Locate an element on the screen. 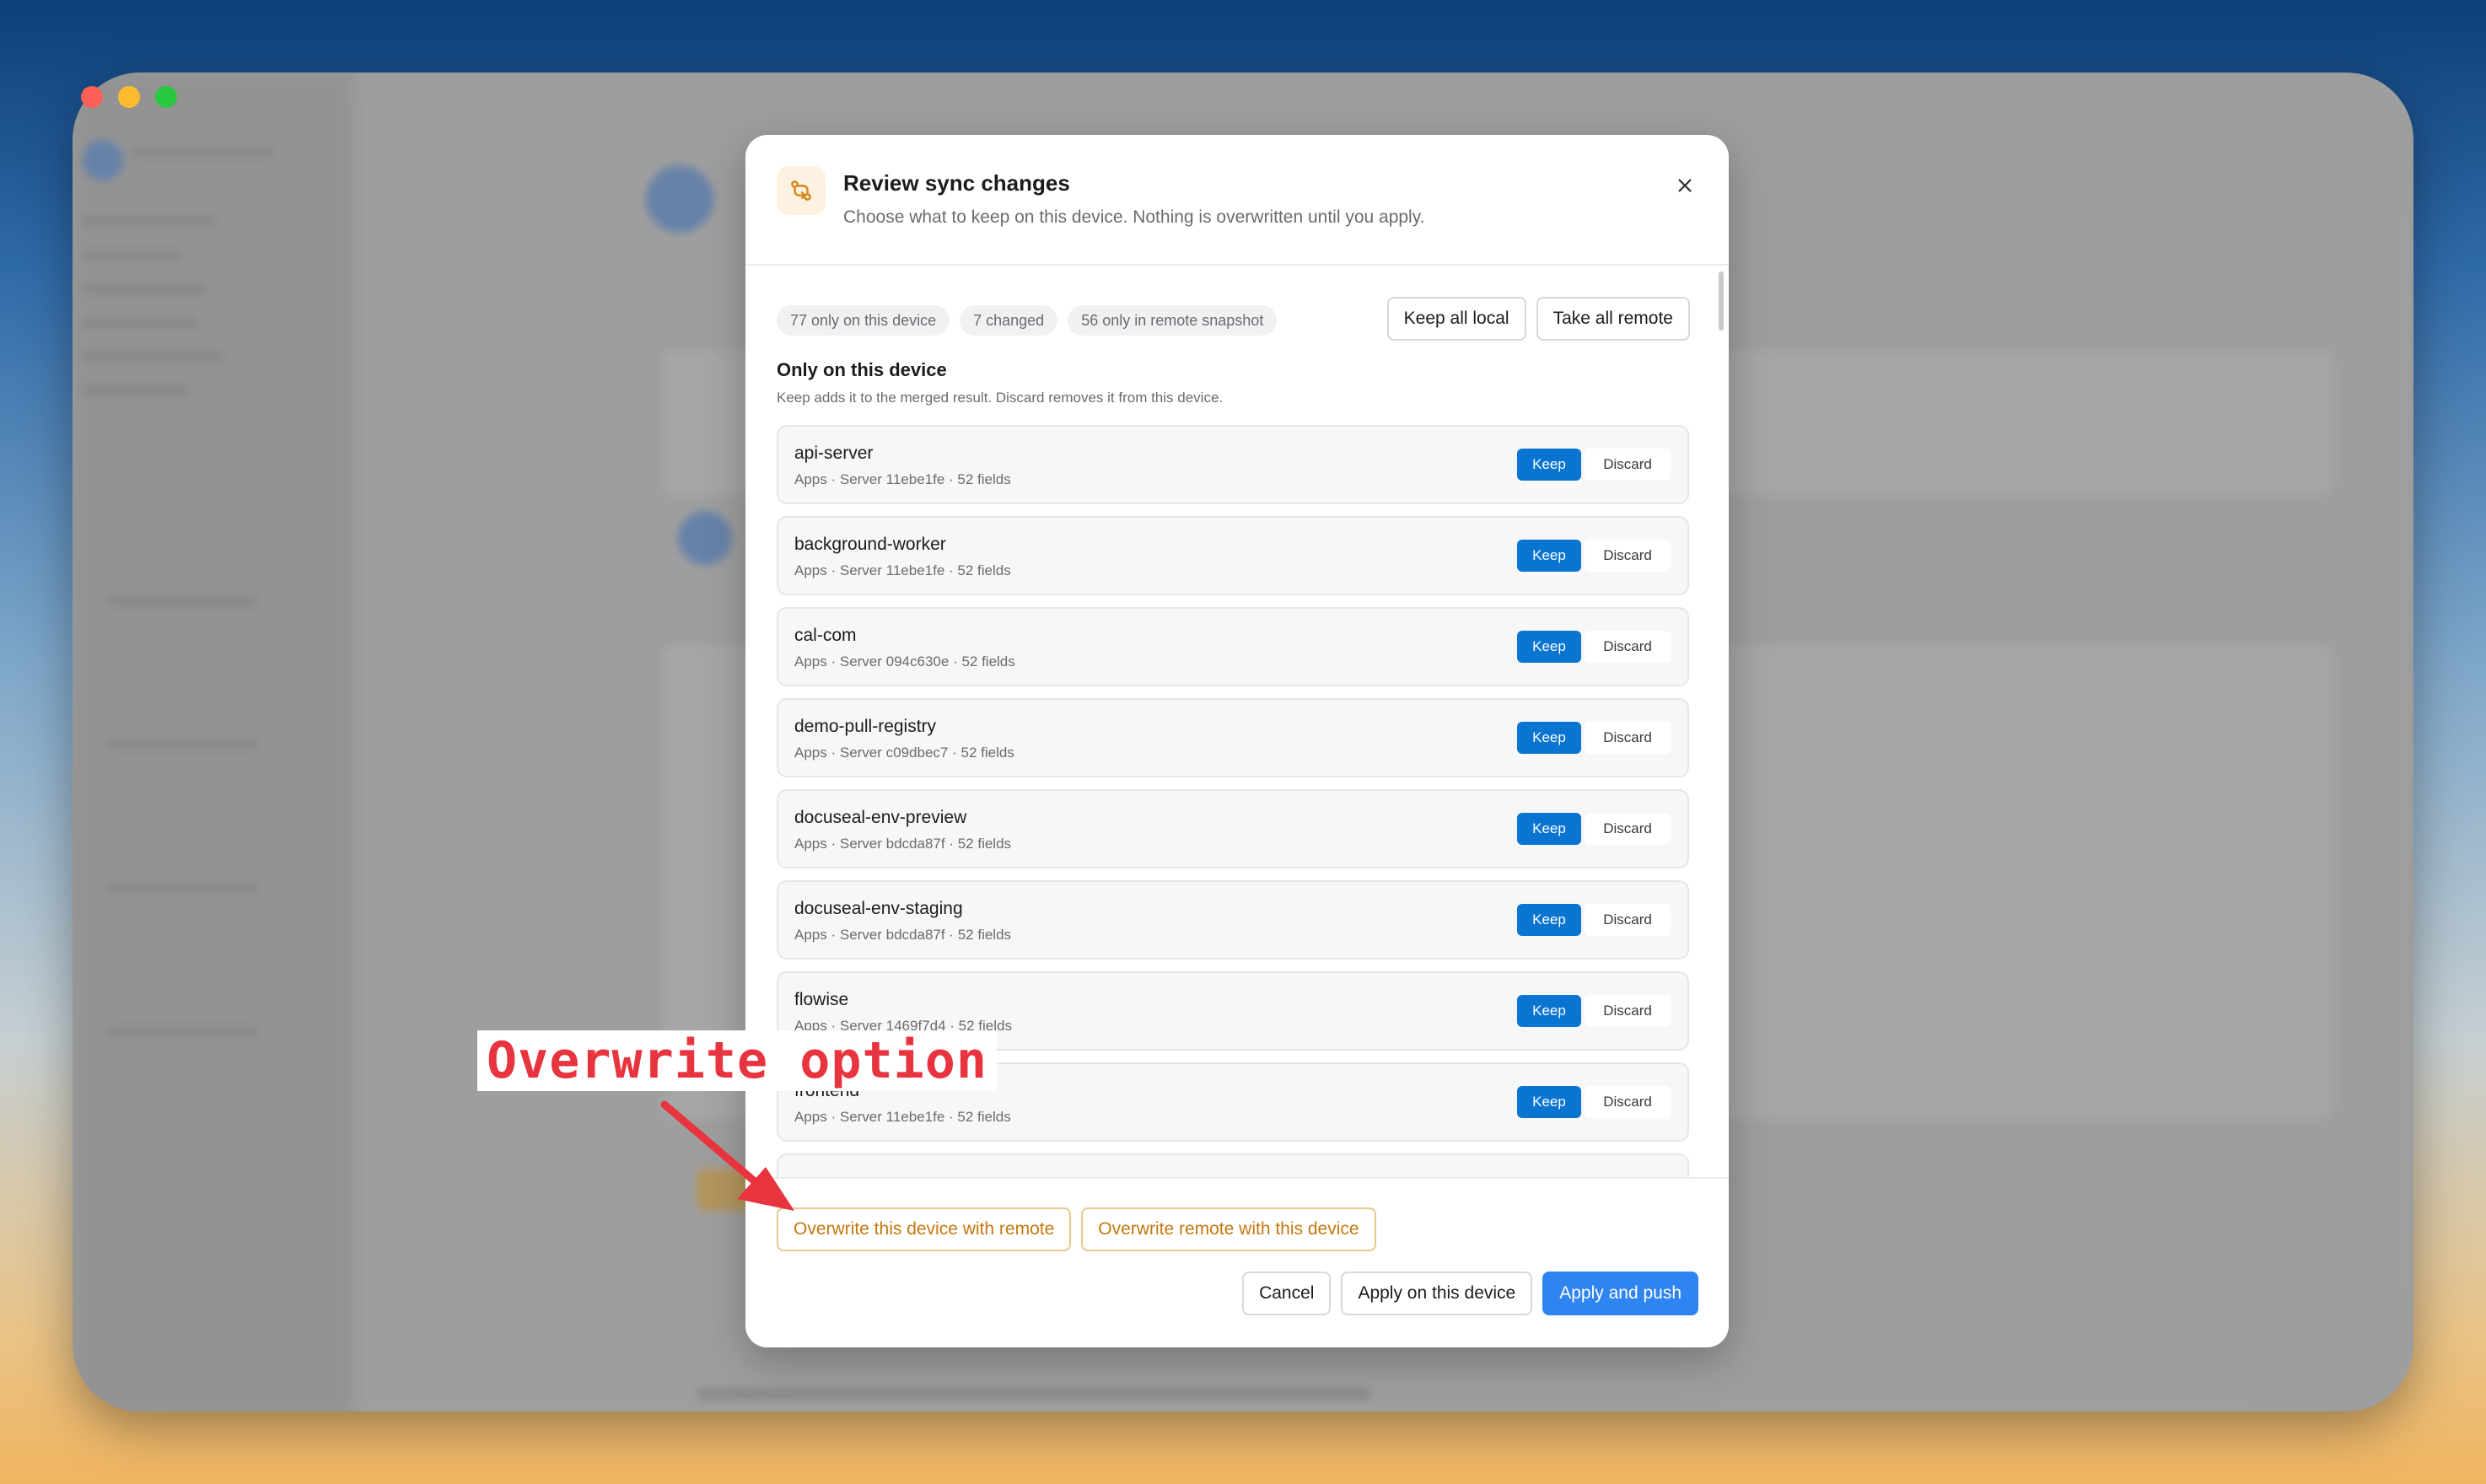 The image size is (2486, 1484). annotation-label: Overwrite option is located at coordinates (737, 1060).